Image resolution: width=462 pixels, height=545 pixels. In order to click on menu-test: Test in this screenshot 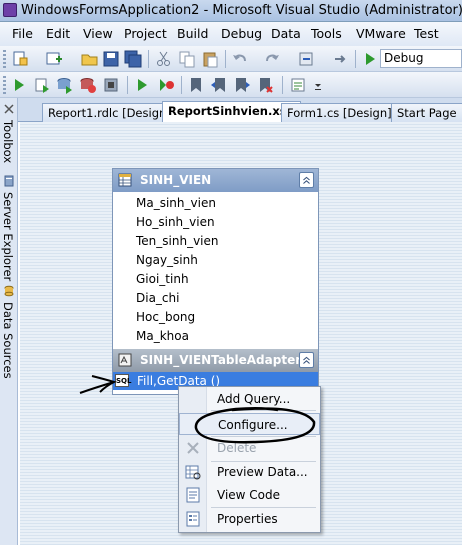, I will do `click(426, 33)`.